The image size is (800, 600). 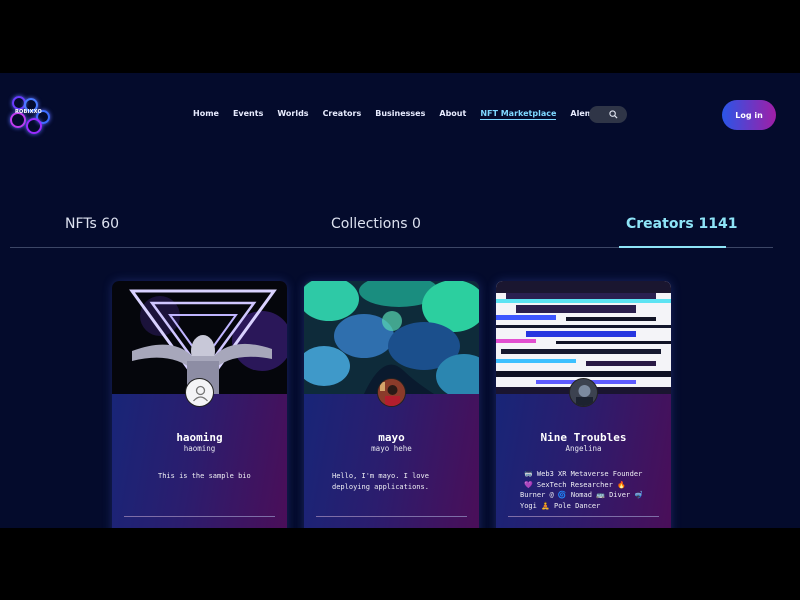 I want to click on nav-worlds: Worlds, so click(x=292, y=114).